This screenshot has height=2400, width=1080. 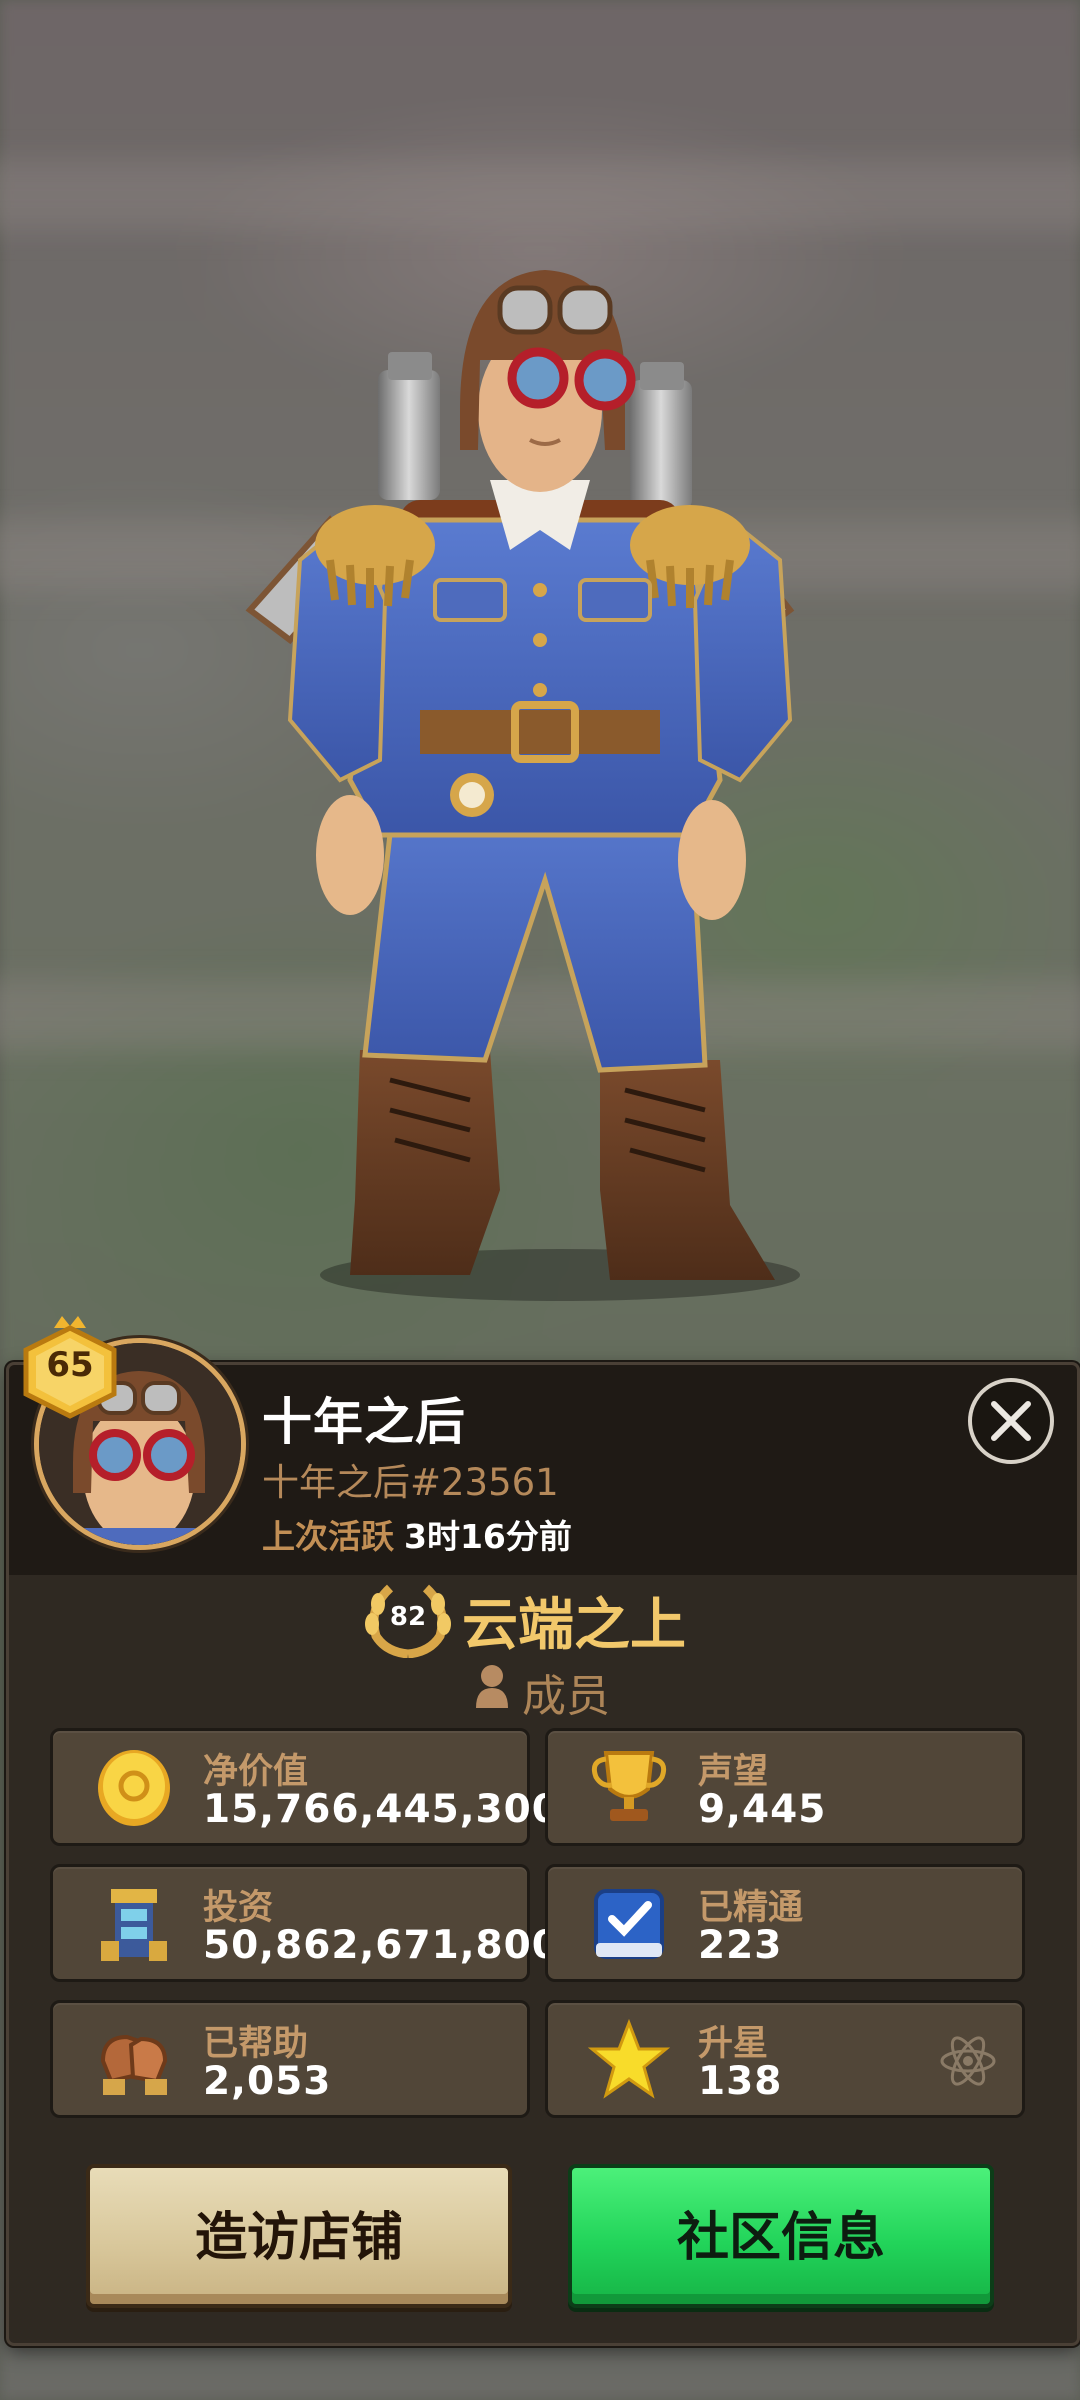 I want to click on stat-card-net-worth: 净价值 15,766,445,300, so click(x=304, y=1787).